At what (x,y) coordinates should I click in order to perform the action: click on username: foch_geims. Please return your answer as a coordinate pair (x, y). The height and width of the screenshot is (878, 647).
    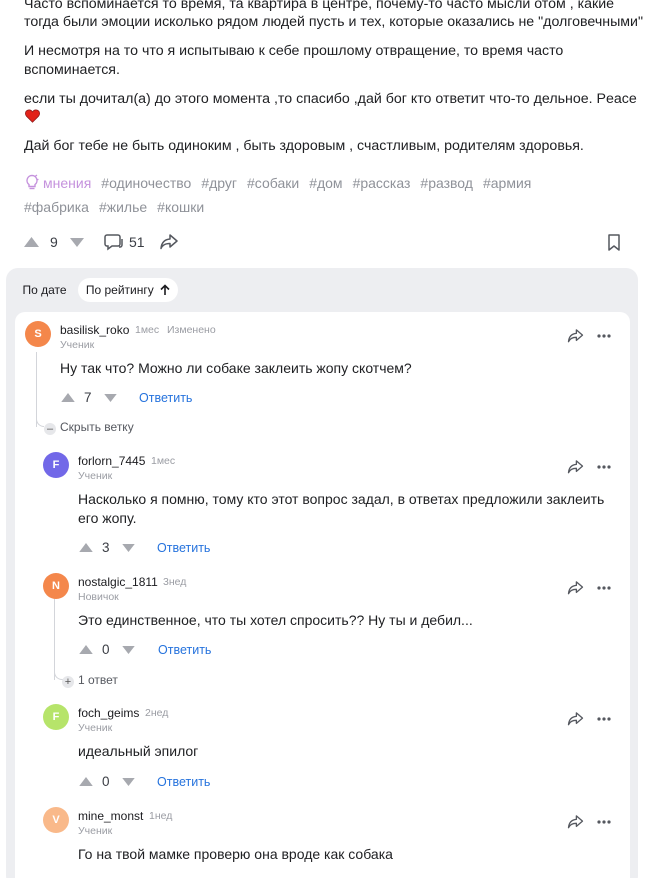
    Looking at the image, I should click on (108, 713).